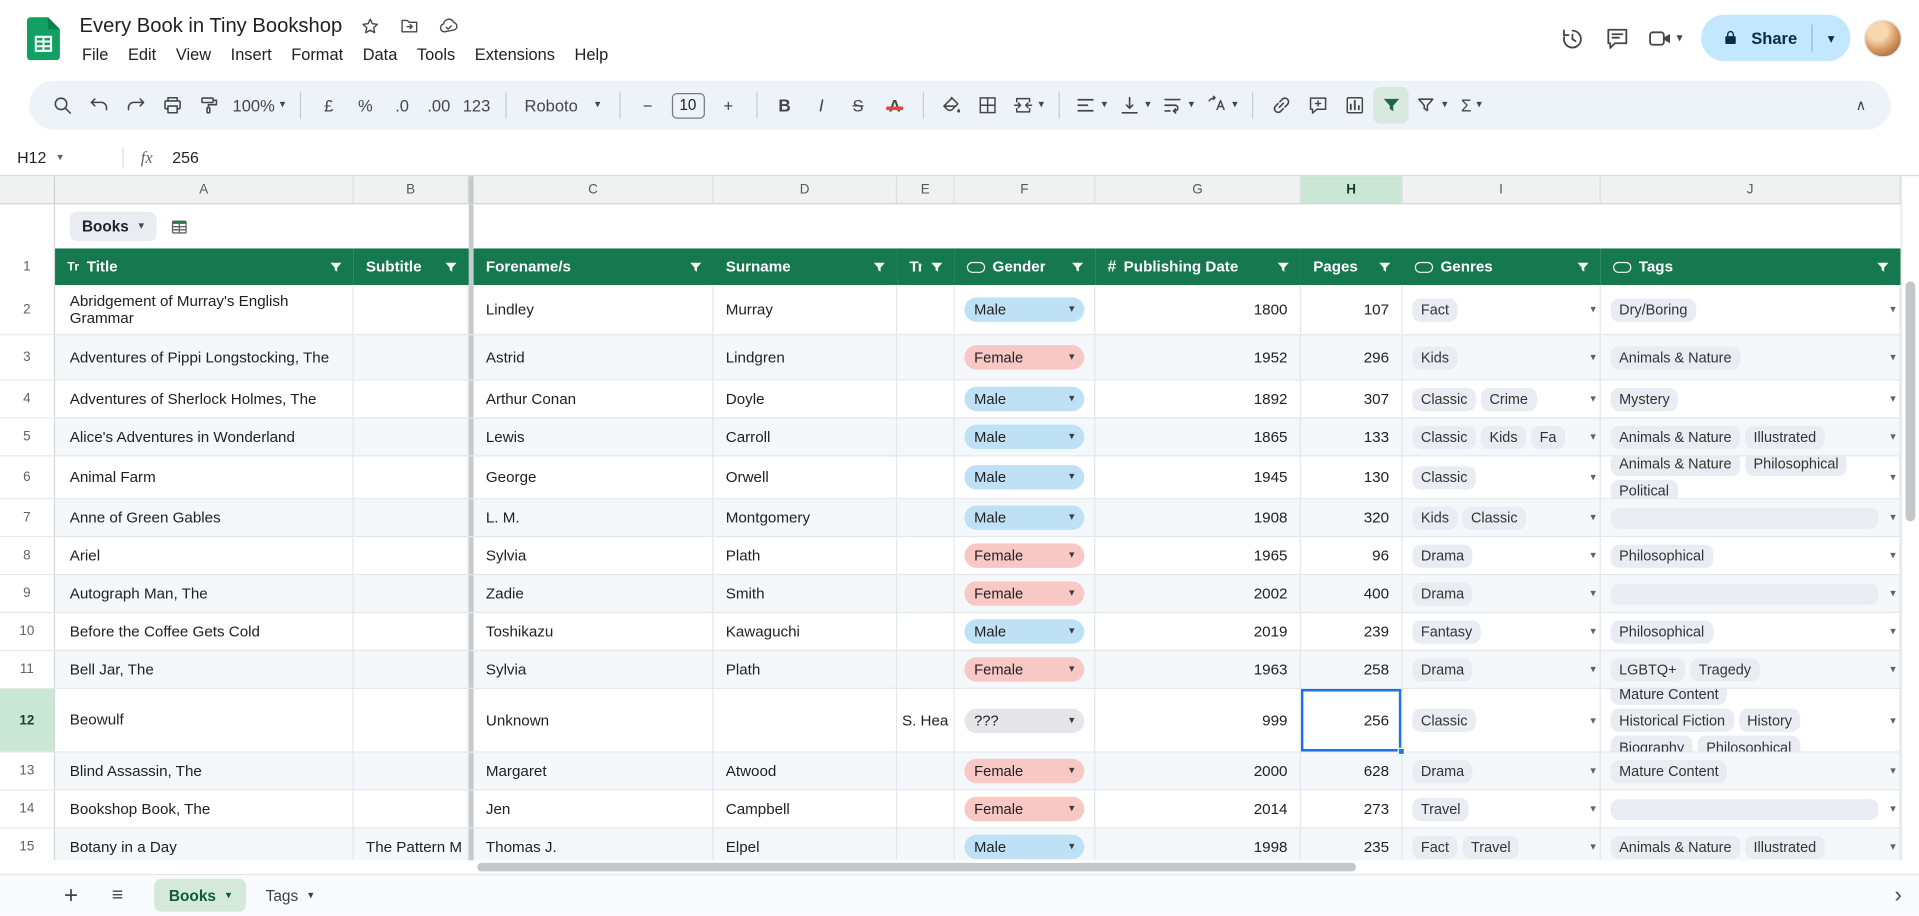 The image size is (1919, 916). What do you see at coordinates (926, 190) in the screenshot?
I see `column-header-E: E` at bounding box center [926, 190].